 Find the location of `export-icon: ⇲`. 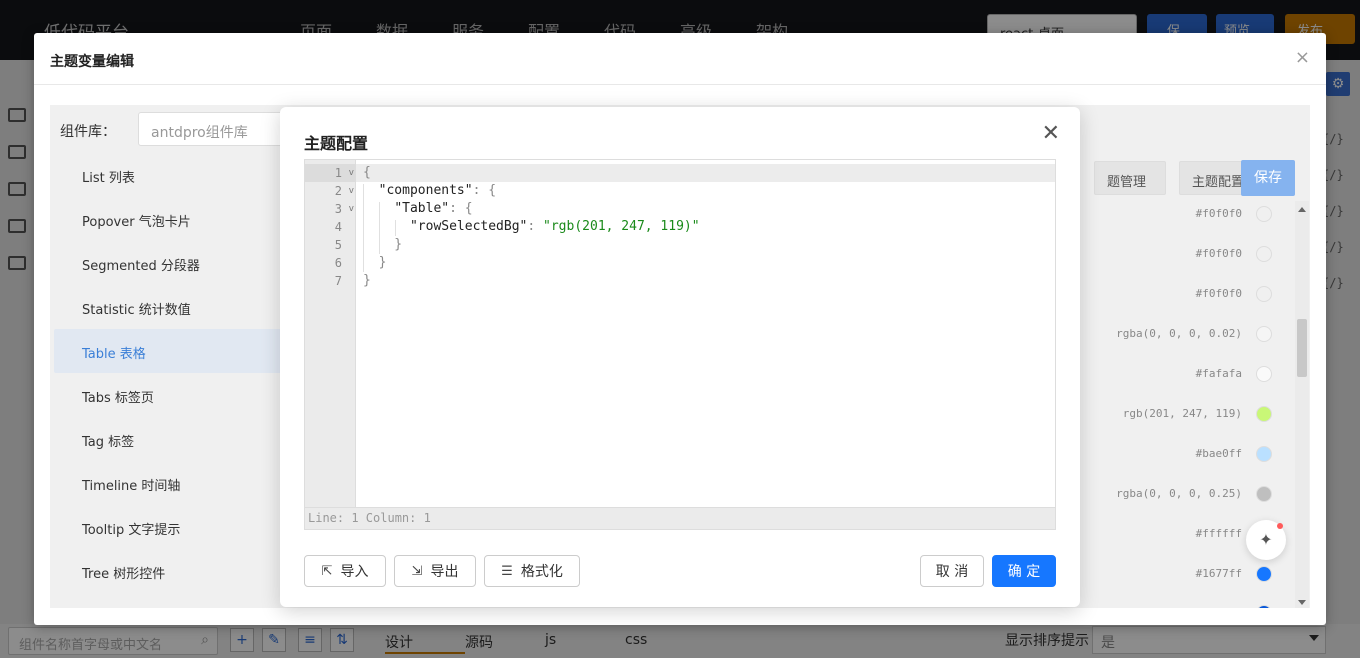

export-icon: ⇲ is located at coordinates (417, 571).